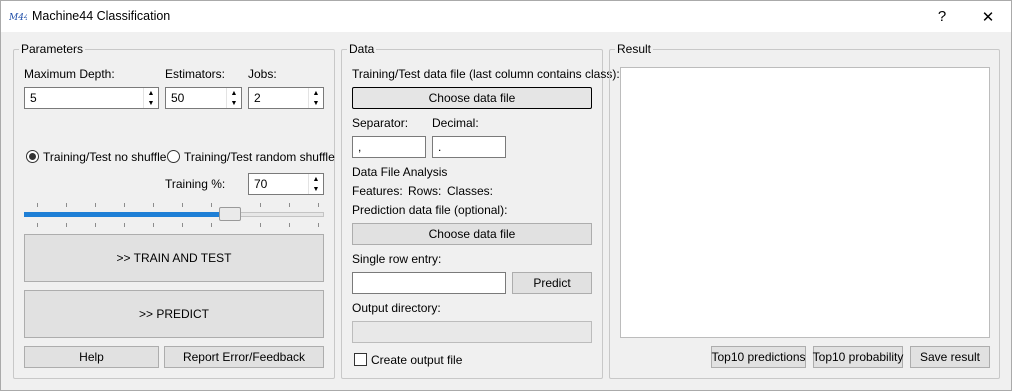  What do you see at coordinates (127, 214) in the screenshot?
I see `slider-fill` at bounding box center [127, 214].